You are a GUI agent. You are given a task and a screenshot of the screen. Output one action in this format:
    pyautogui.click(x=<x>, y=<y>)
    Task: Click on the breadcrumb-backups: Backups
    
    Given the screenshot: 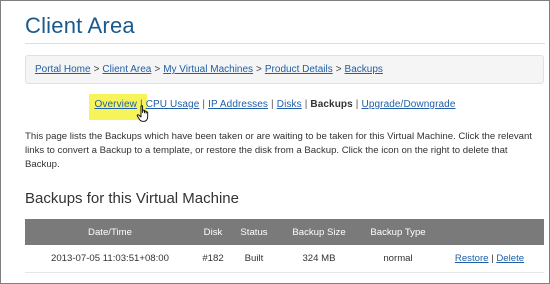 What is the action you would take?
    pyautogui.click(x=364, y=69)
    